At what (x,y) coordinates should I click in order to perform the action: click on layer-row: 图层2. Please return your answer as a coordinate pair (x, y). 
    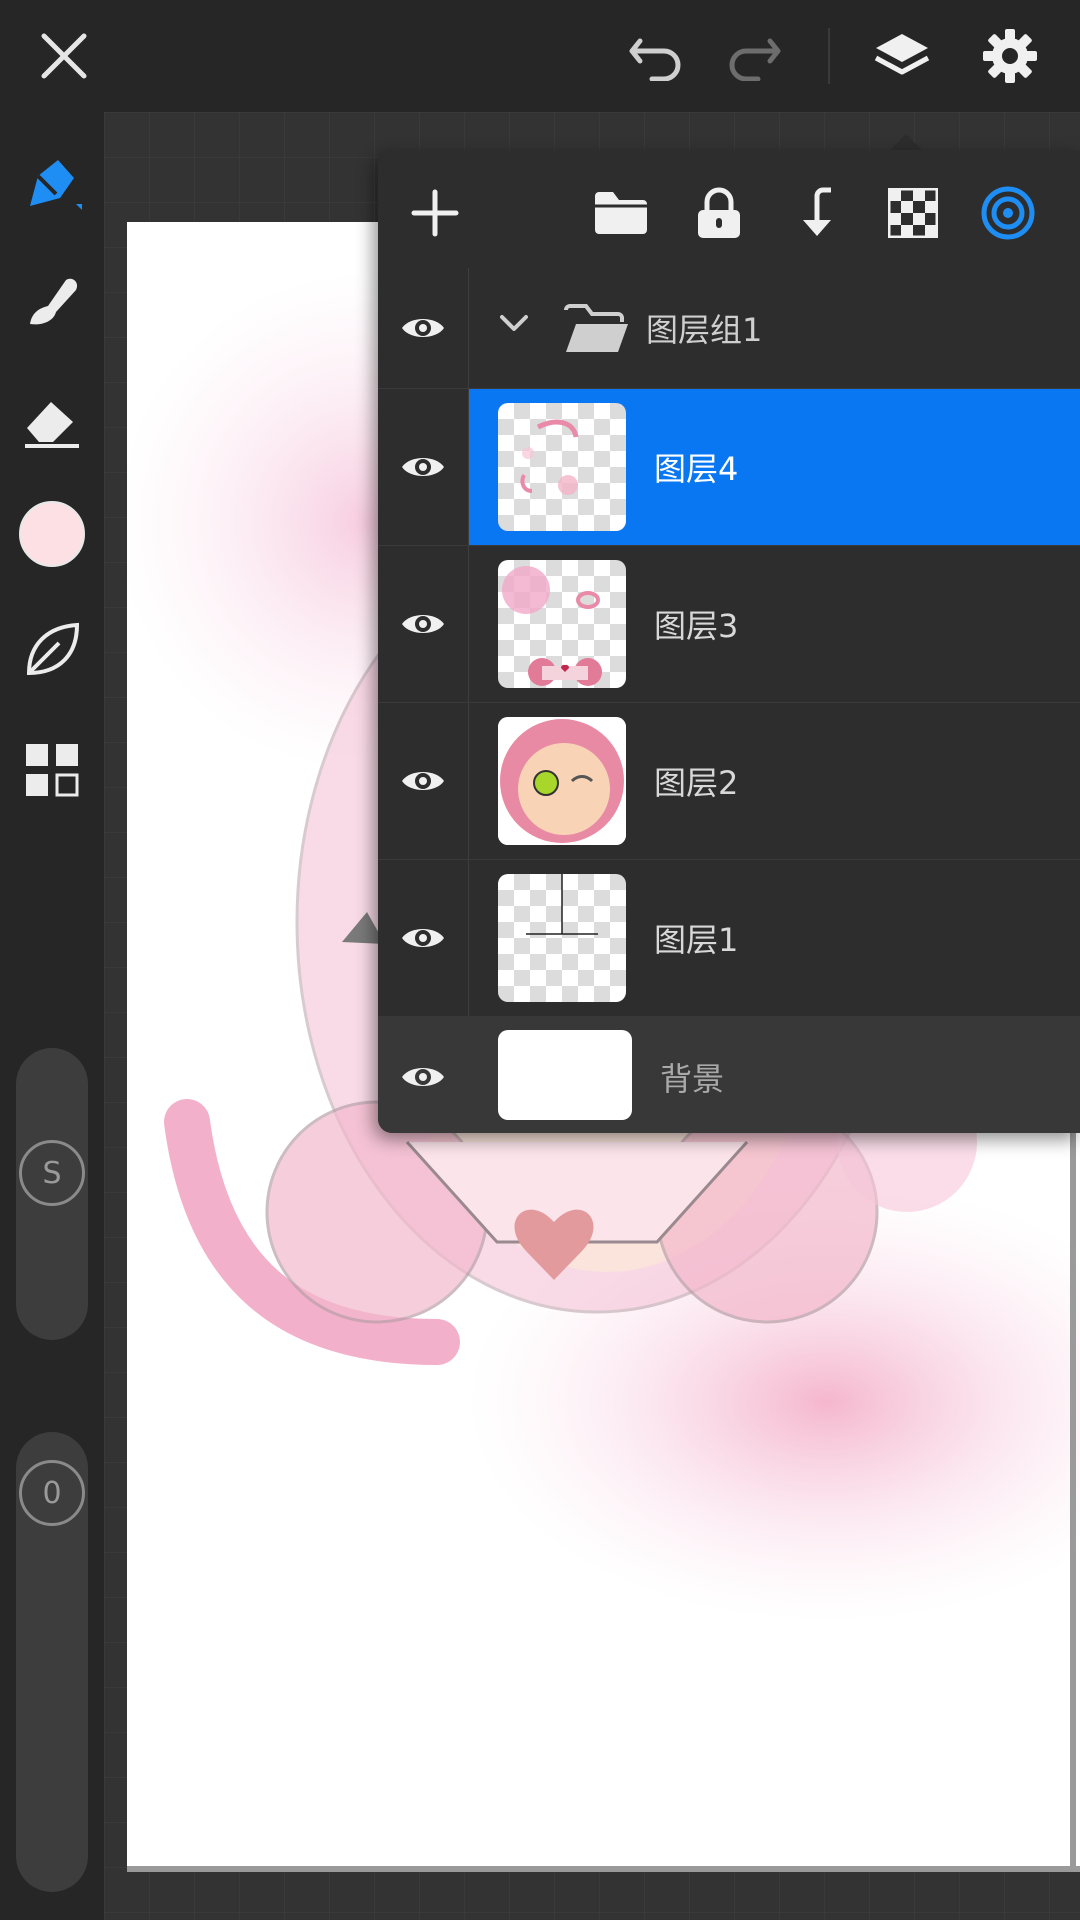
    Looking at the image, I should click on (729, 780).